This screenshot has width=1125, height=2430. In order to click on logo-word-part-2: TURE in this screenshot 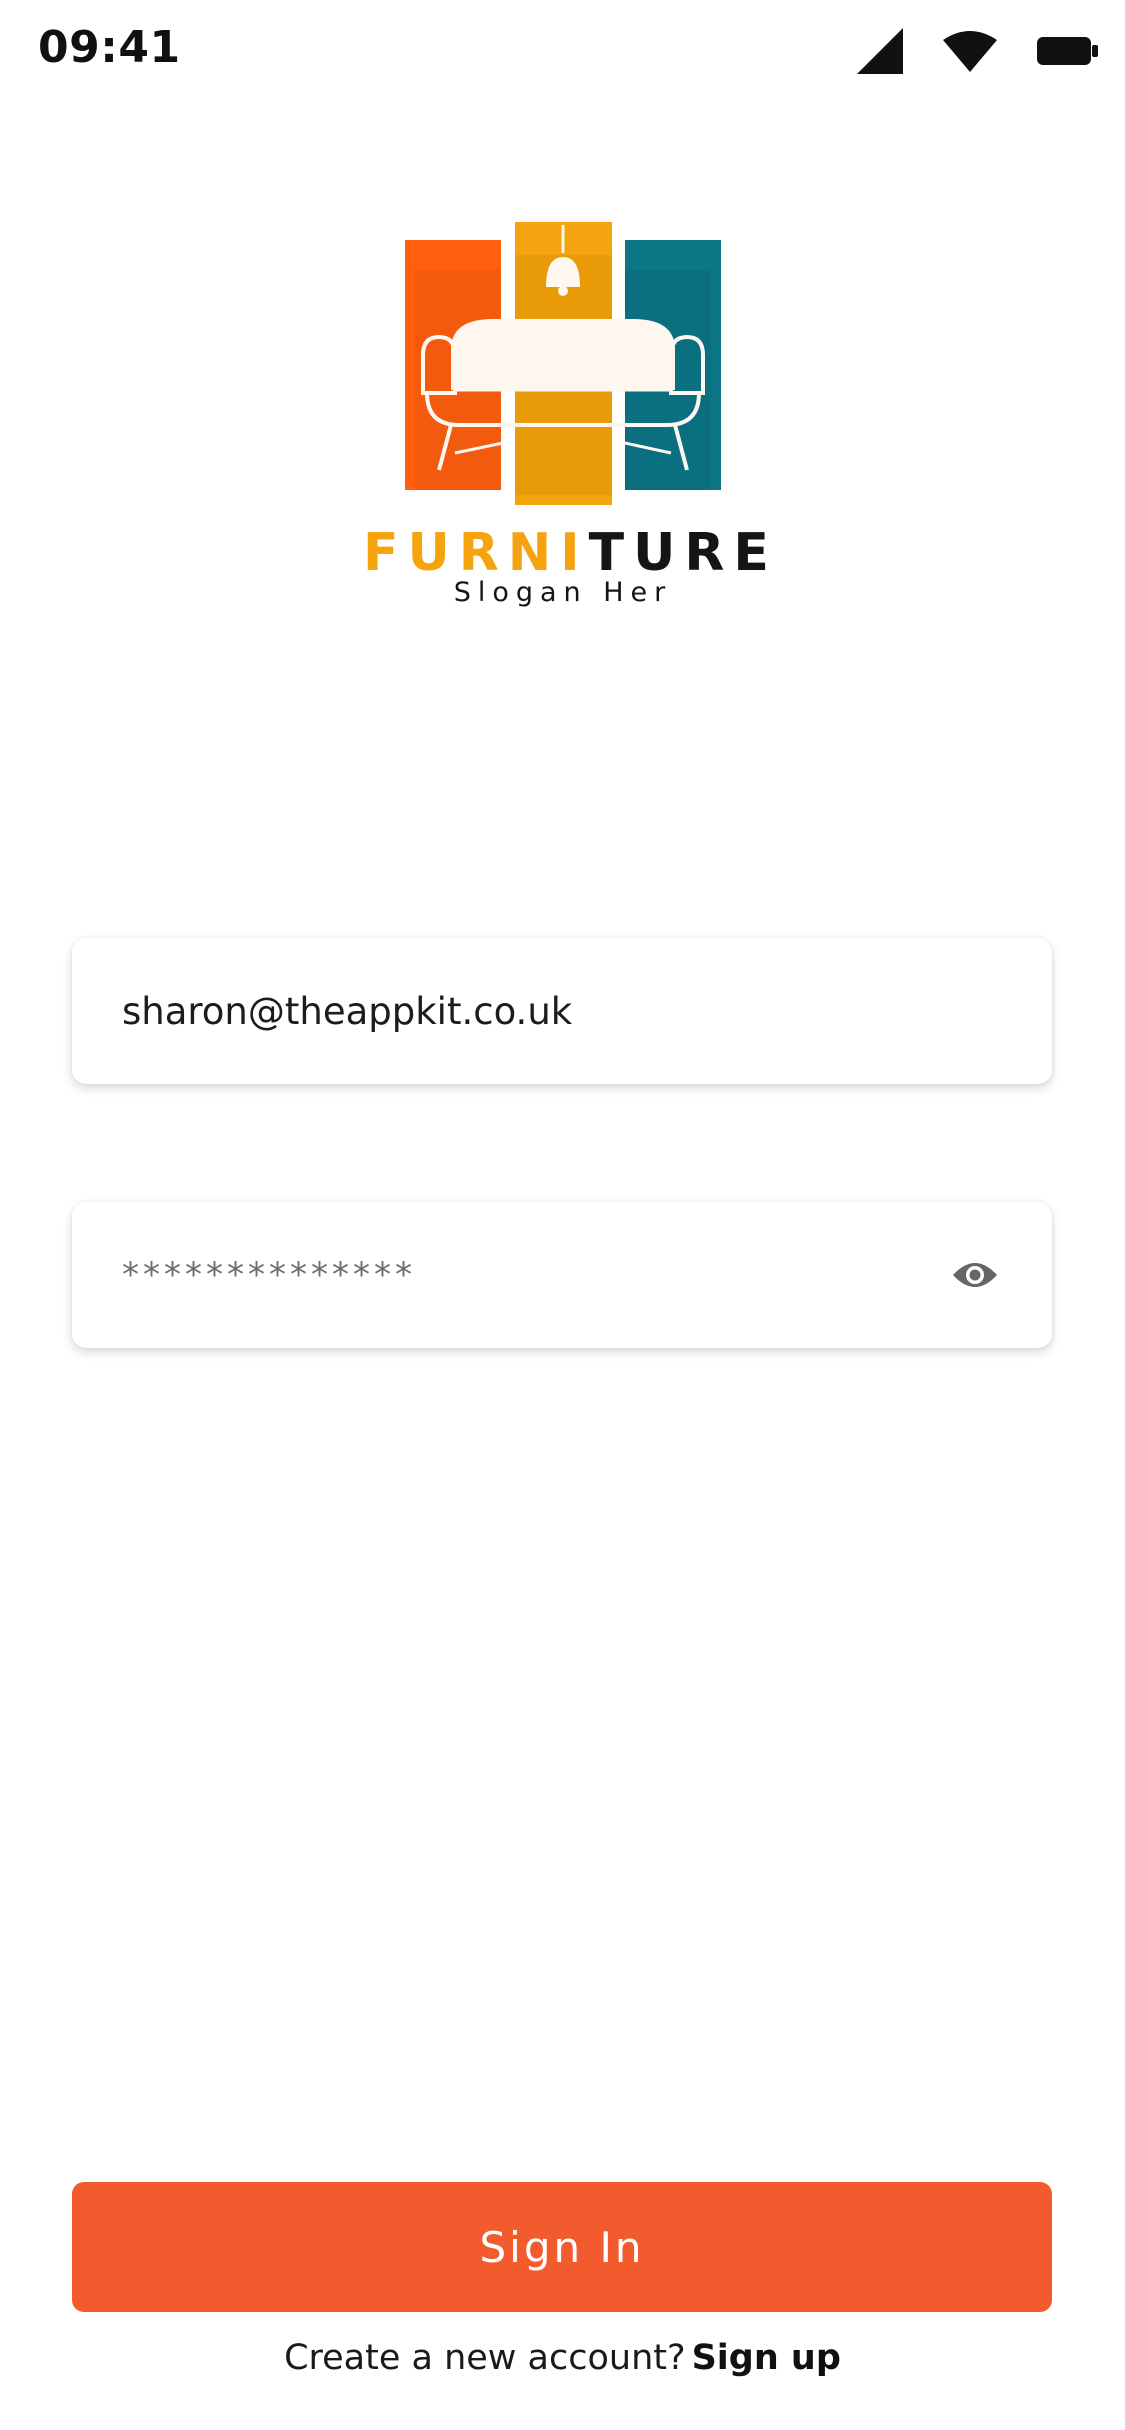, I will do `click(683, 553)`.